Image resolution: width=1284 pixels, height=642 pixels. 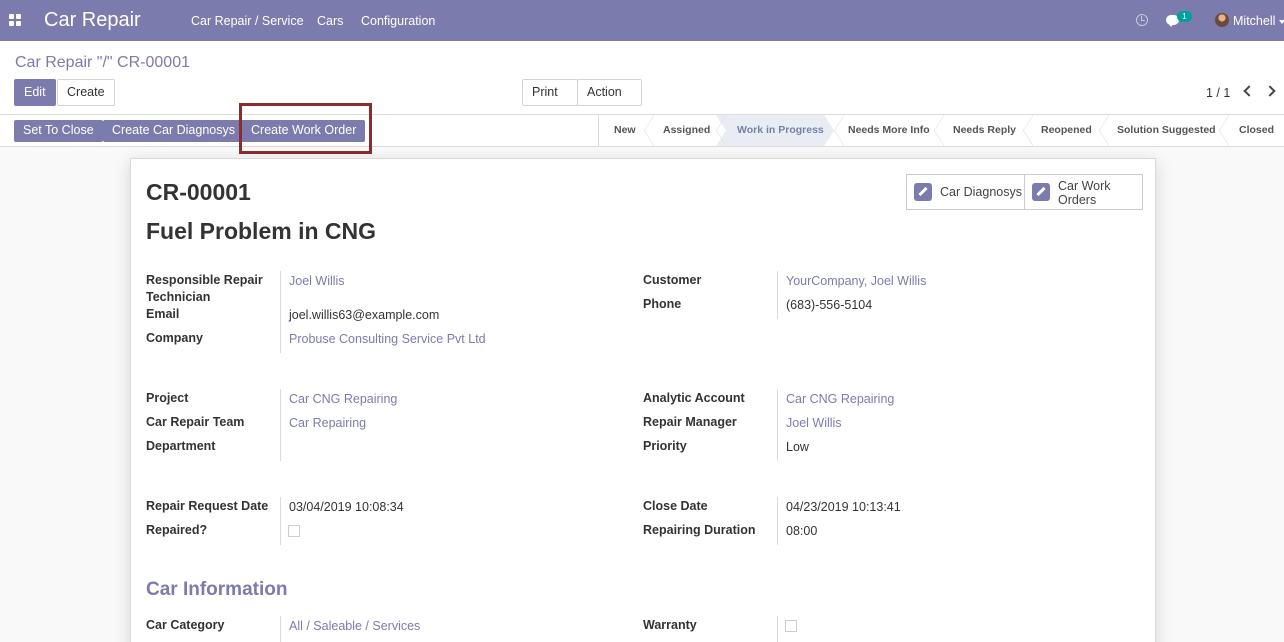 What do you see at coordinates (198, 192) in the screenshot?
I see `record-reference: CR-00001` at bounding box center [198, 192].